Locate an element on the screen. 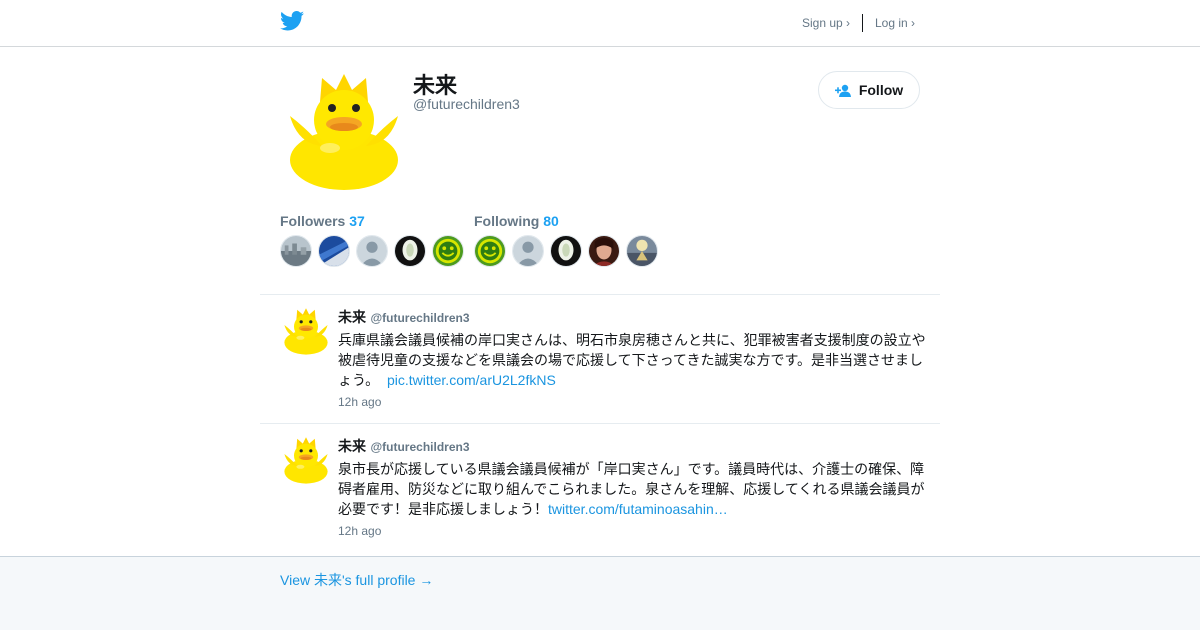 This screenshot has width=1200, height=630. follow-label: Follow is located at coordinates (881, 90).